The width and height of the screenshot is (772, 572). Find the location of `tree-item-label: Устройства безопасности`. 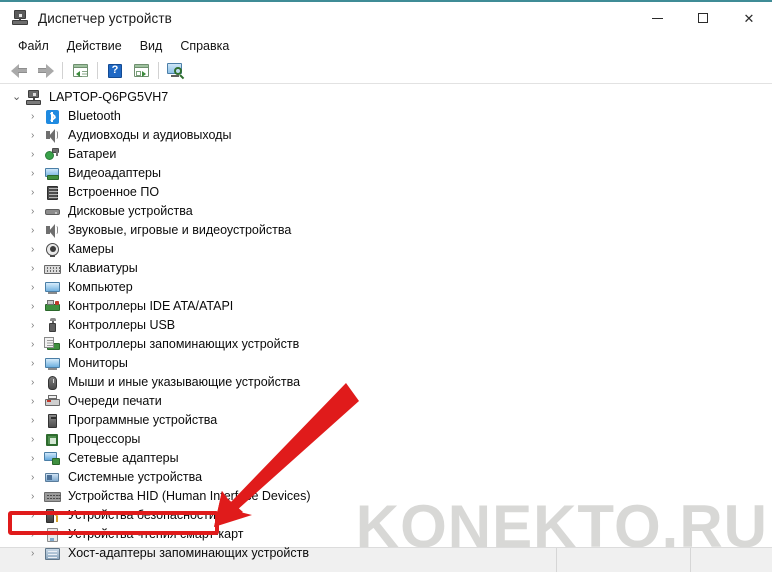

tree-item-label: Устройства безопасности is located at coordinates (142, 515).